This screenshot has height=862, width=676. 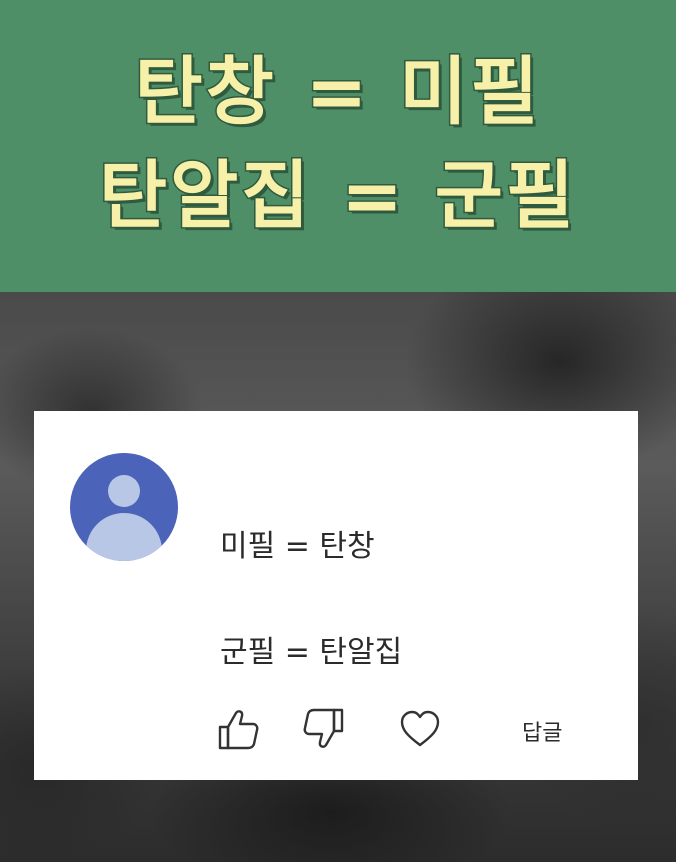 I want to click on title-line-2: 탄알집 = 군필, so click(x=337, y=196).